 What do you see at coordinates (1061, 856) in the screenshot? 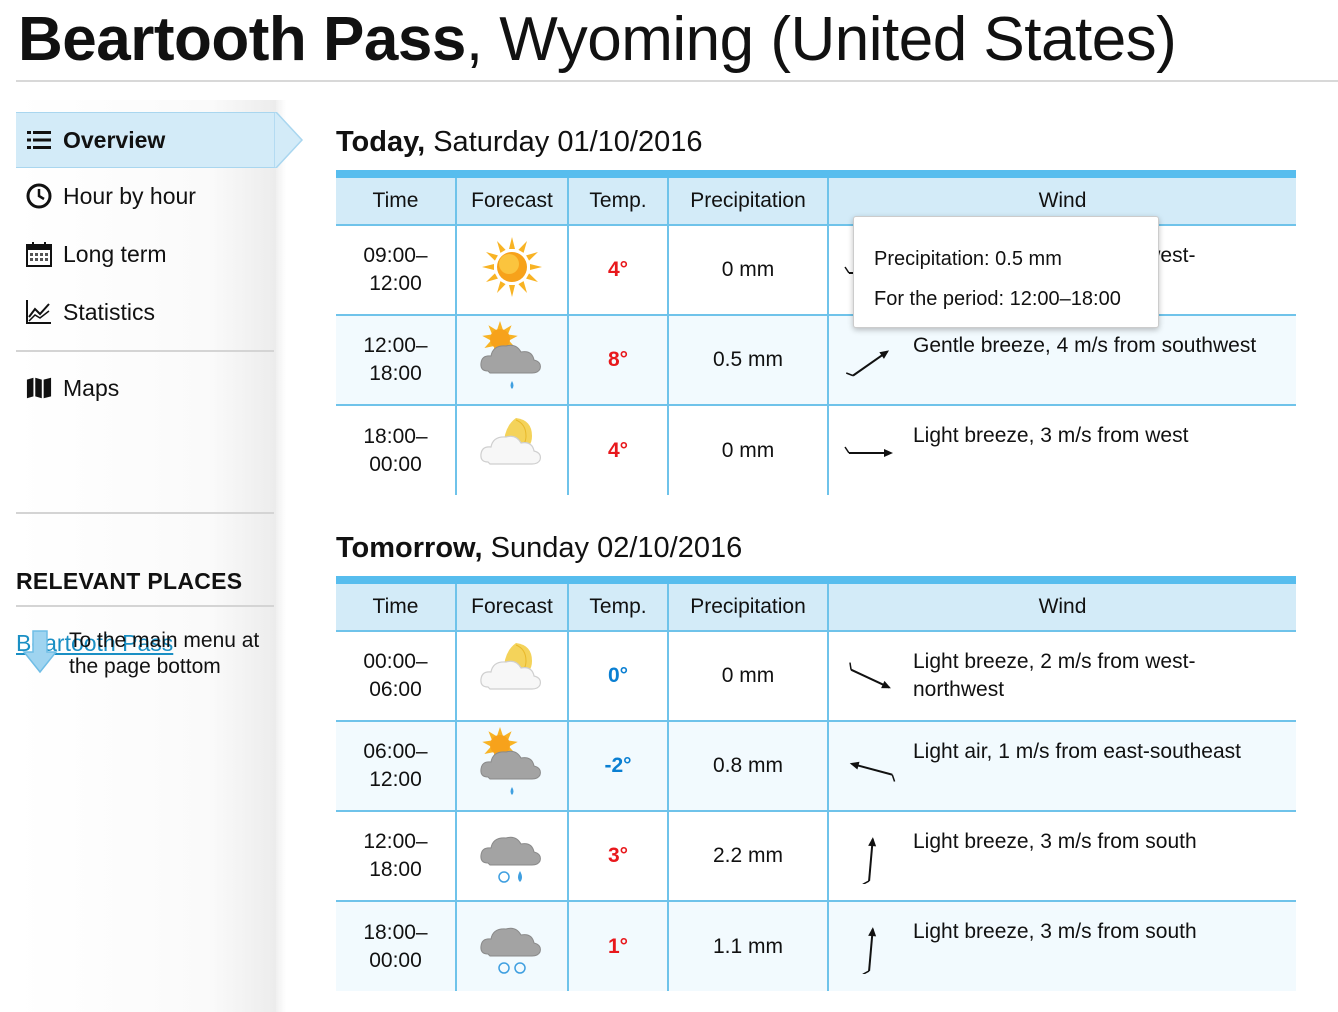
I see `wind-cell: Light breeze, 3 m/s from south` at bounding box center [1061, 856].